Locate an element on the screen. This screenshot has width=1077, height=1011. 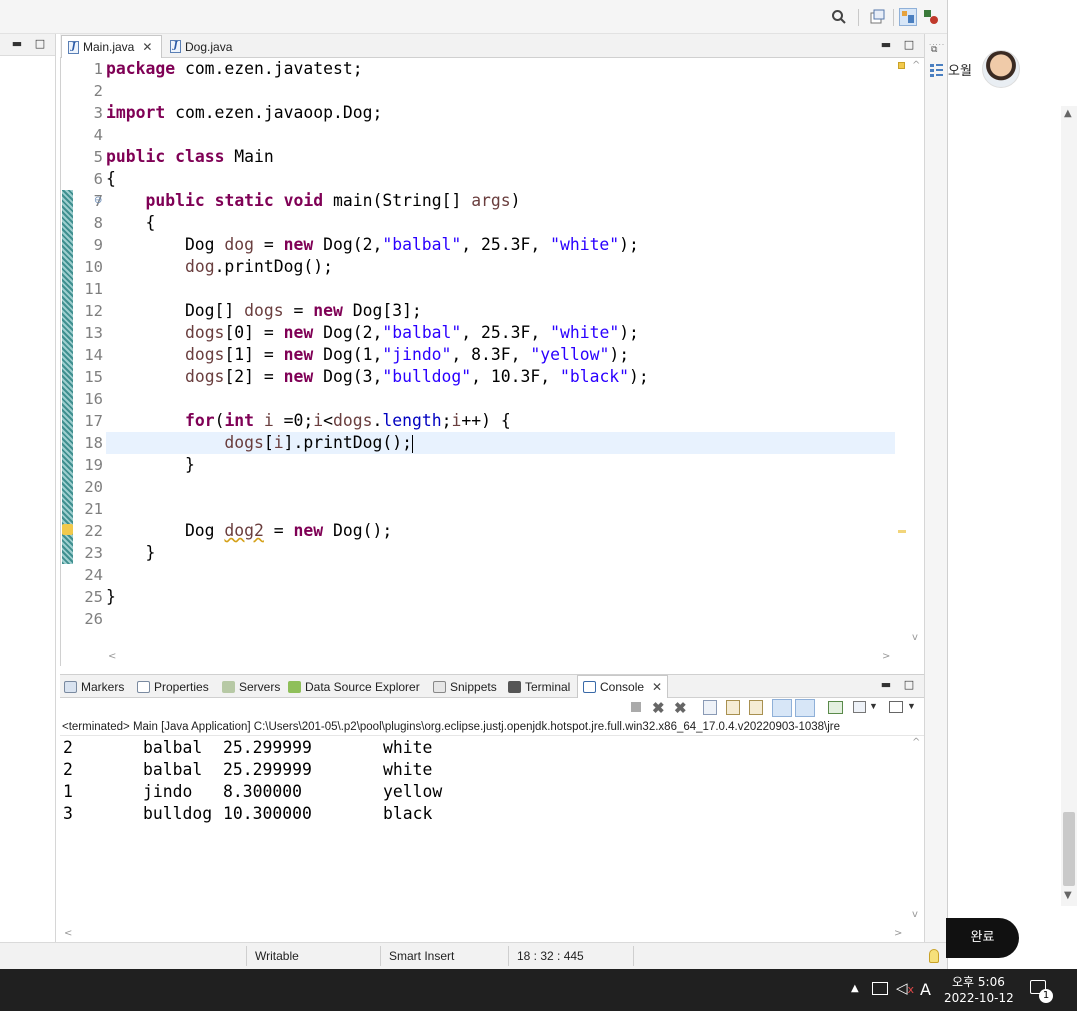
tab-dog-java: J Dog.java is located at coordinates (201, 46).